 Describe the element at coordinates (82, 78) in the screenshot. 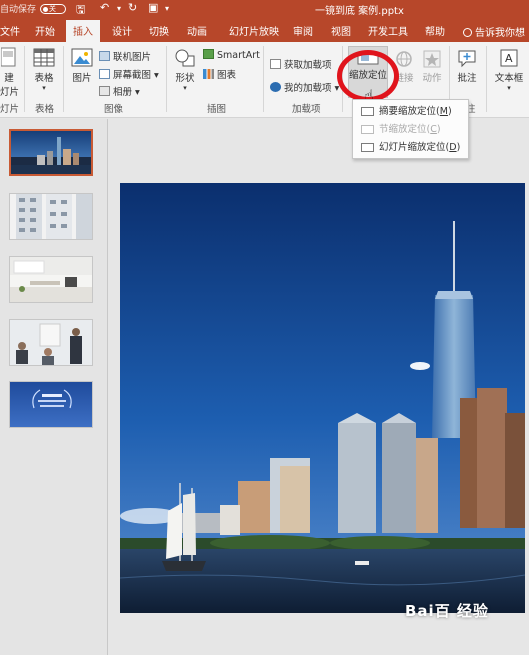

I see `picture-label: 图片` at that location.